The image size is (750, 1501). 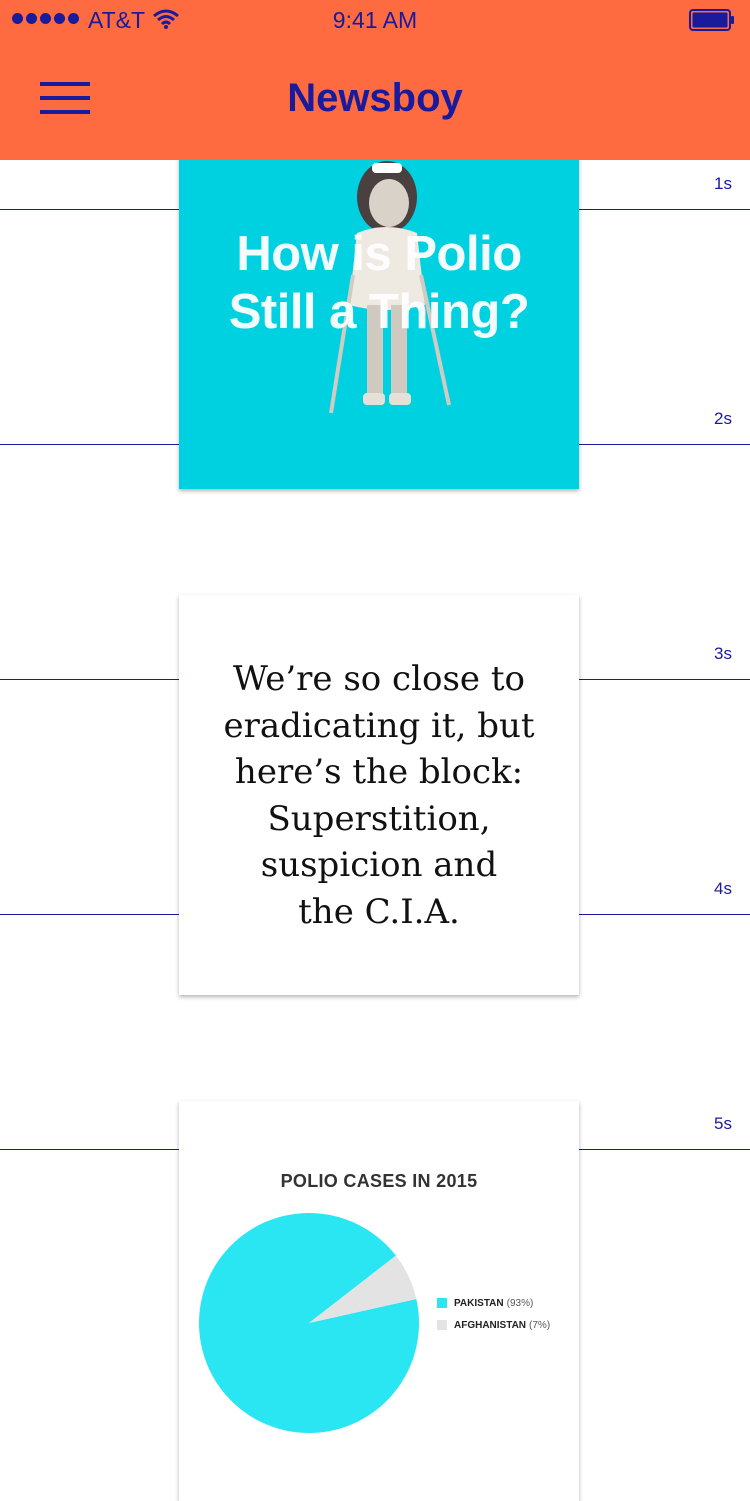 I want to click on quote-line: here’s the block:, so click(x=379, y=772).